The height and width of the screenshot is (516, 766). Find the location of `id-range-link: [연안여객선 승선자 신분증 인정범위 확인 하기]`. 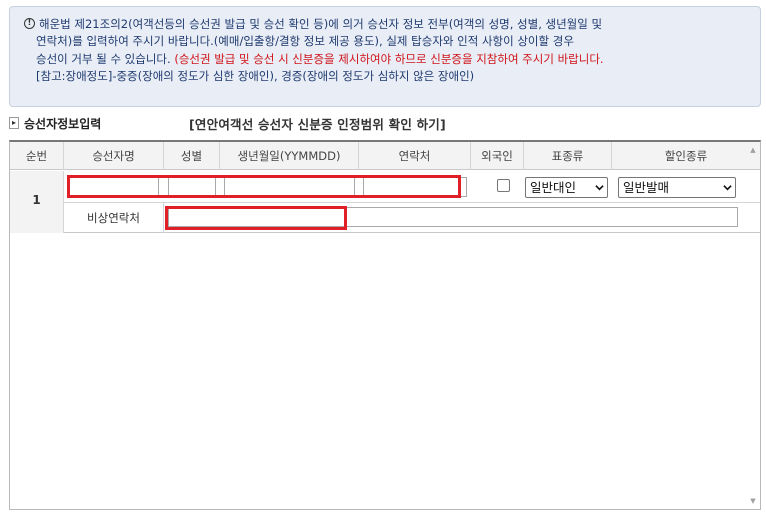

id-range-link: [연안여객선 승선자 신분증 인정범위 확인 하기] is located at coordinates (317, 123).